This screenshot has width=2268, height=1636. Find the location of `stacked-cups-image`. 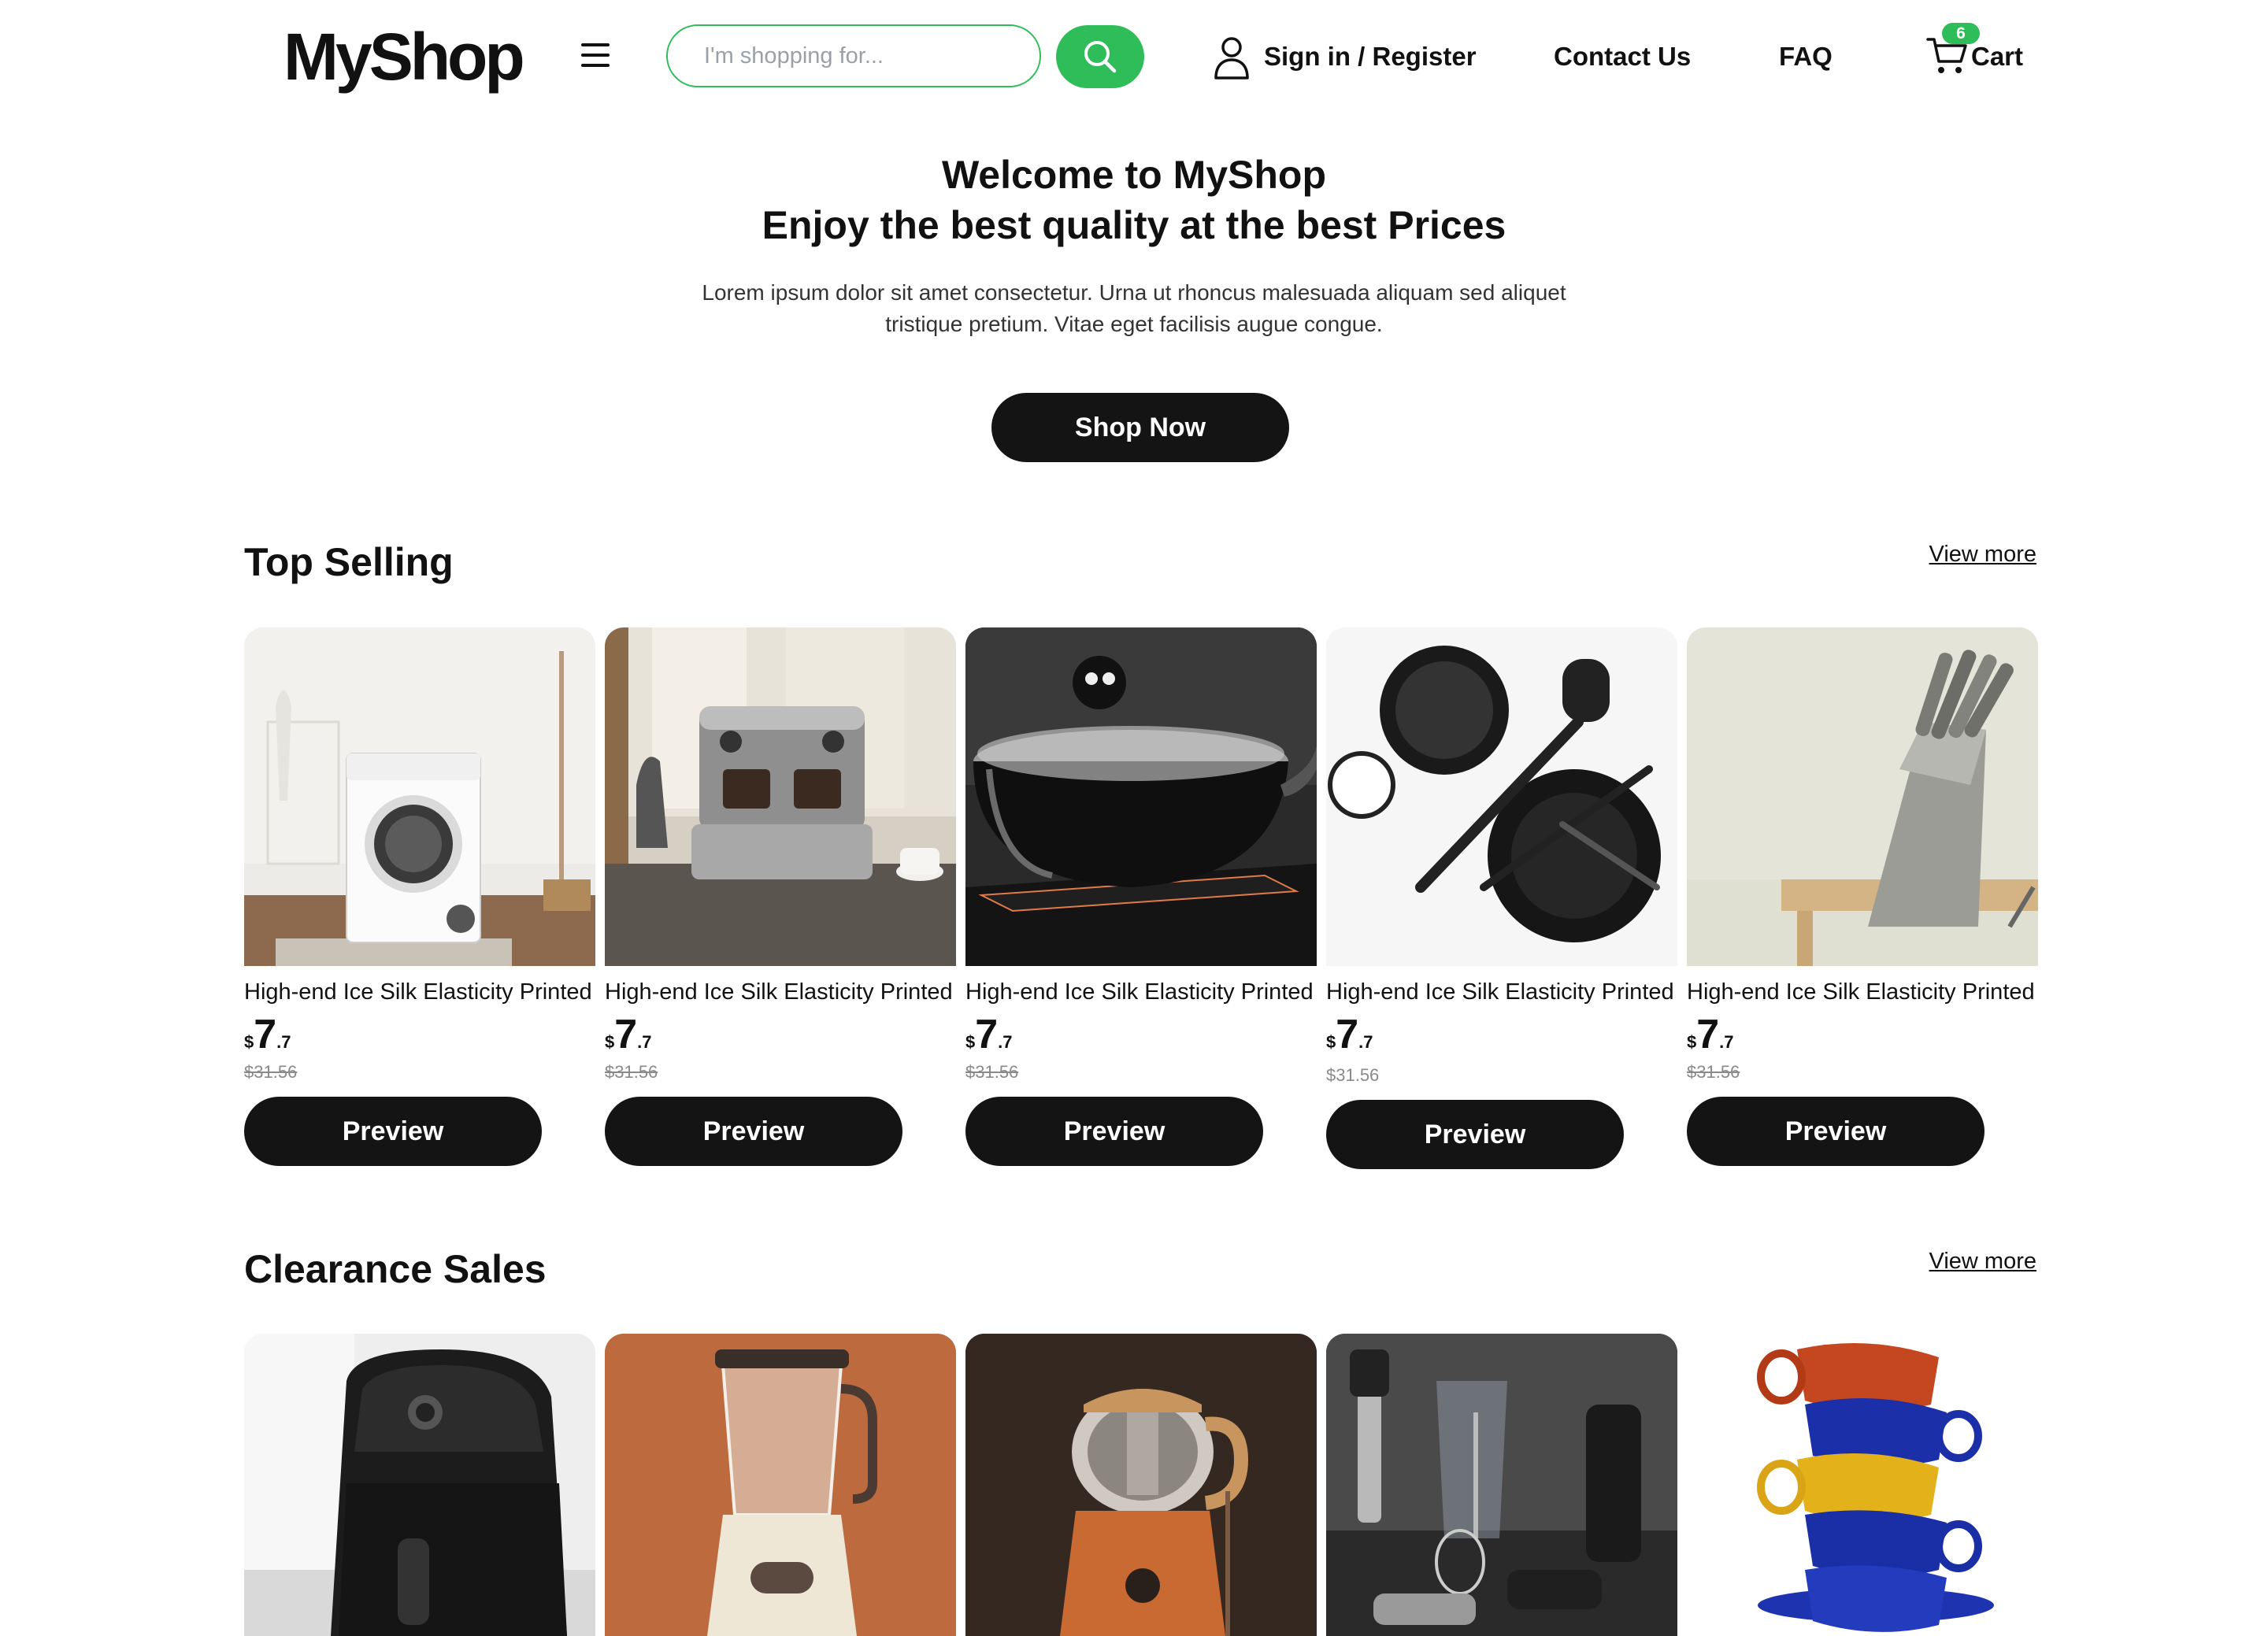

stacked-cups-image is located at coordinates (1862, 1485).